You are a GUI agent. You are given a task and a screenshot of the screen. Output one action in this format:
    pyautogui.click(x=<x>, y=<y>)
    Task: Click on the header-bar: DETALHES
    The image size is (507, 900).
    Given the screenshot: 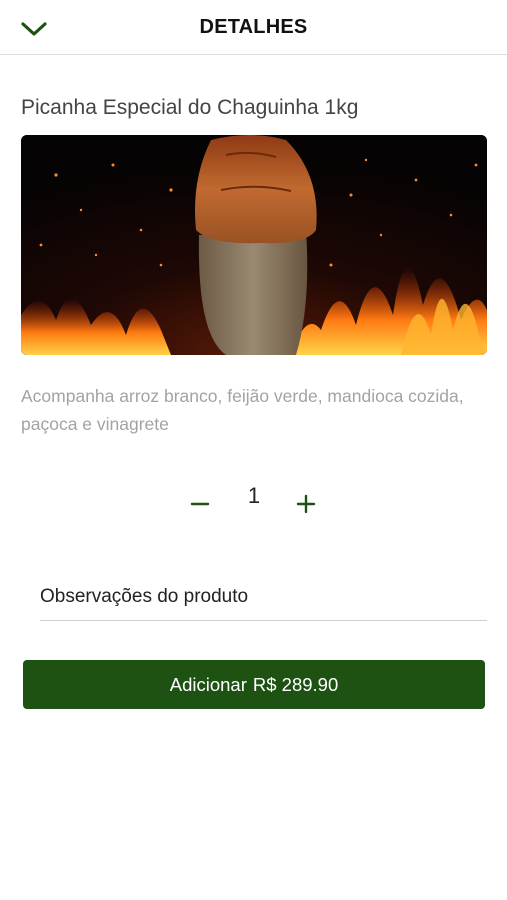 What is the action you would take?
    pyautogui.click(x=253, y=27)
    